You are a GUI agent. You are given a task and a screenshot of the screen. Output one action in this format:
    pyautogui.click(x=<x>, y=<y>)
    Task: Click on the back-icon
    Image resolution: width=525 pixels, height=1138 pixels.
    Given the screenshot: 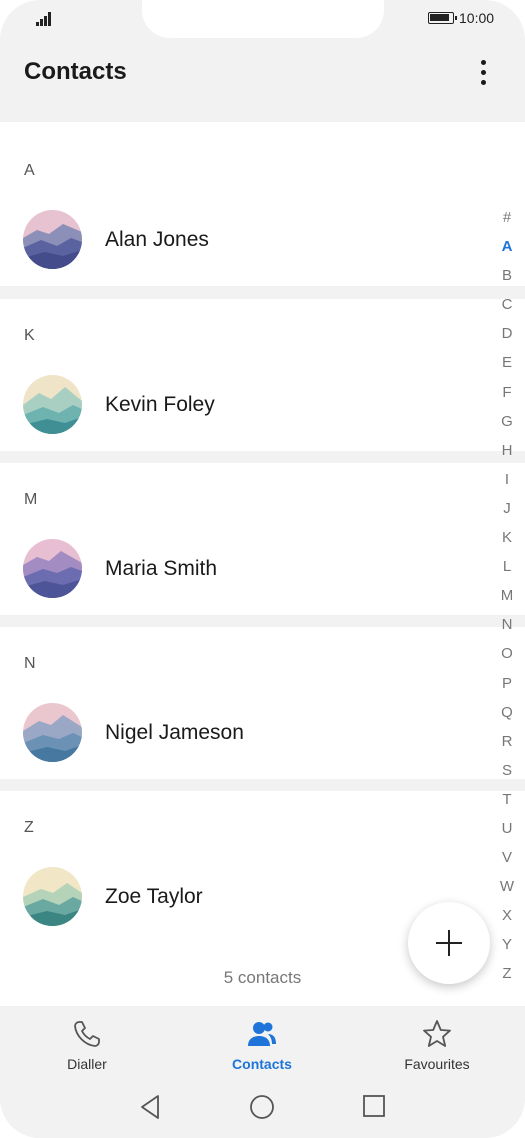 What is the action you would take?
    pyautogui.click(x=150, y=1107)
    